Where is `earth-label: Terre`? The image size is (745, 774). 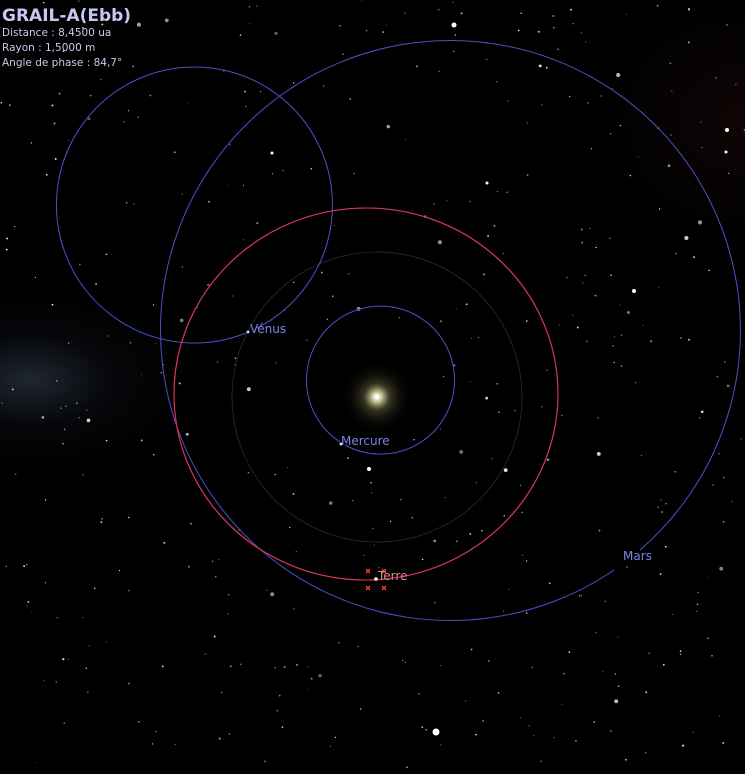 earth-label: Terre is located at coordinates (392, 576).